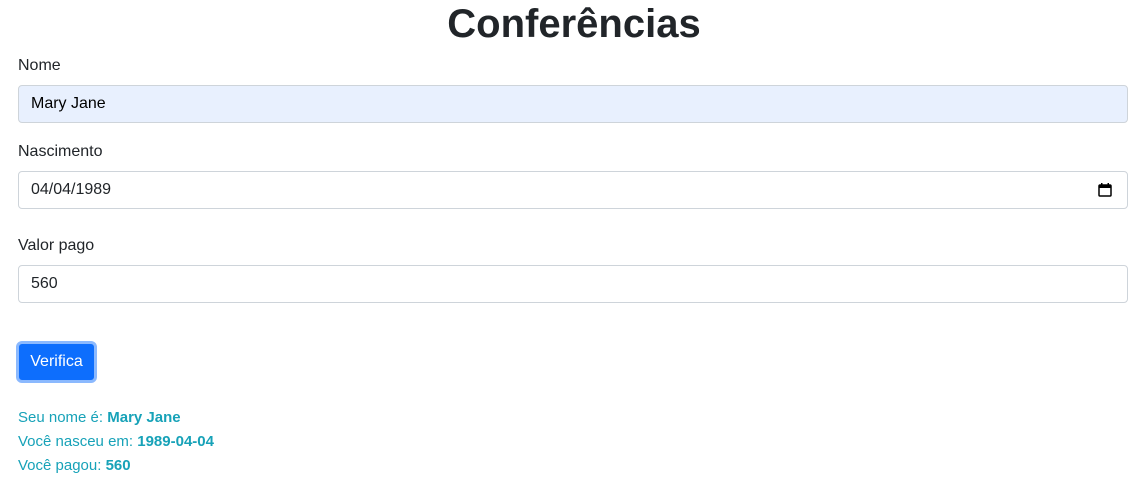 The image size is (1148, 488). I want to click on result-name-value: Mary Jane, so click(144, 417).